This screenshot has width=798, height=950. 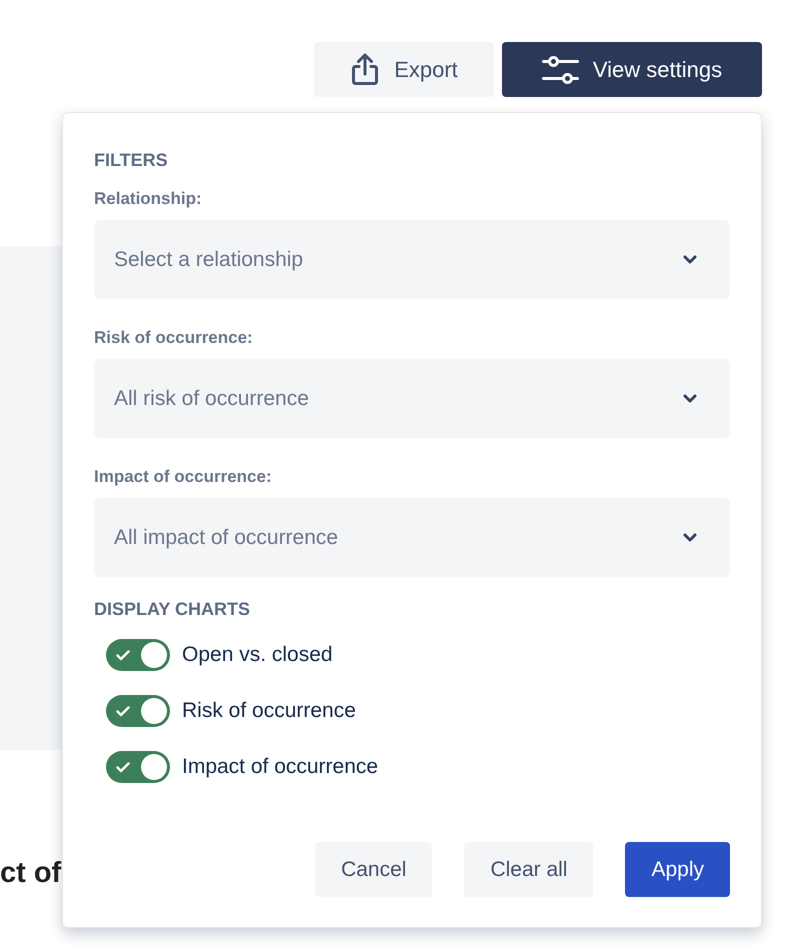 I want to click on view-settings-button: View settings, so click(x=632, y=69).